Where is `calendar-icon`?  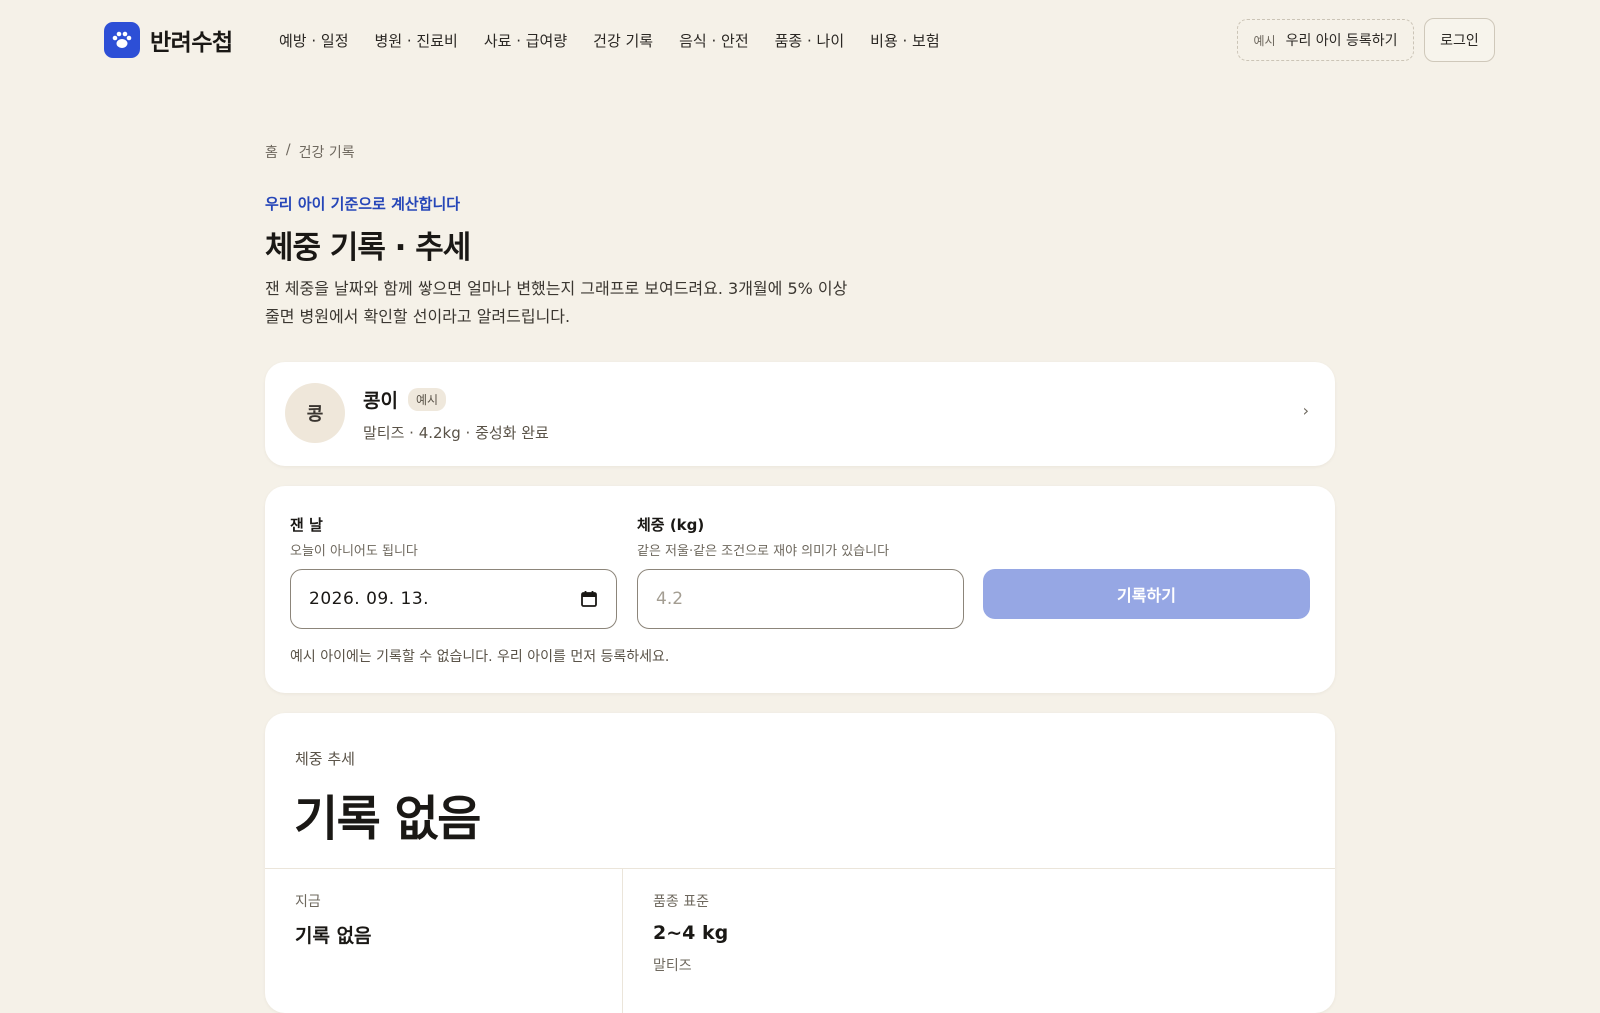 calendar-icon is located at coordinates (589, 599).